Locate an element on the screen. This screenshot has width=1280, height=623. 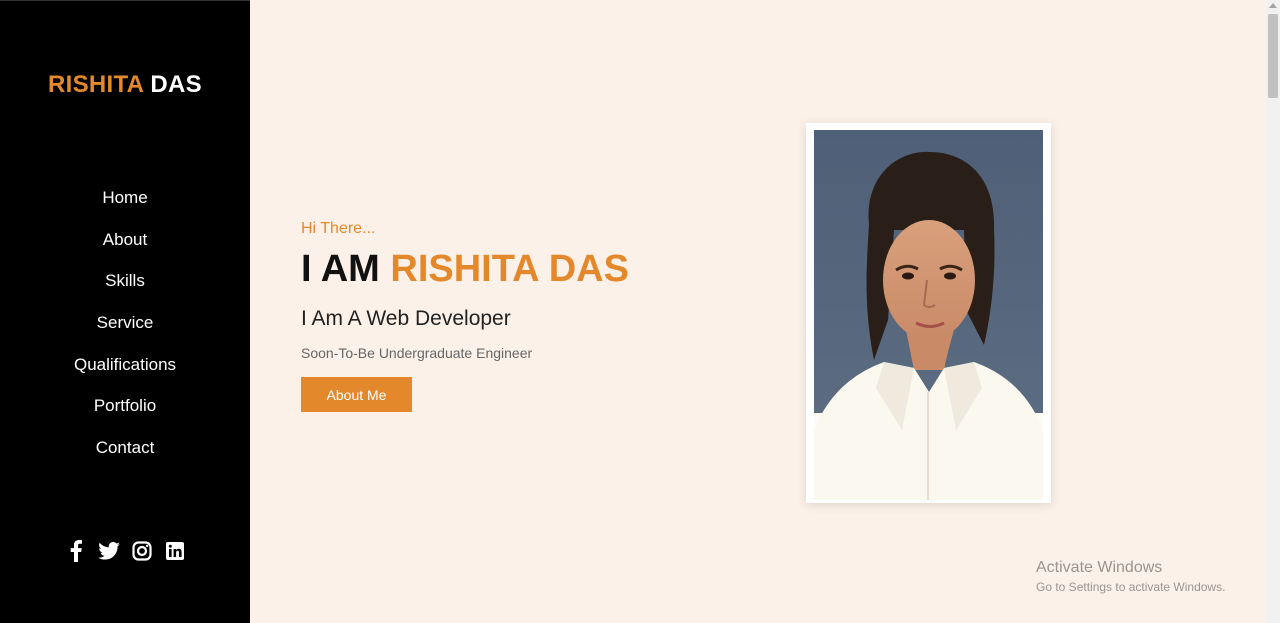
about-me-button: About Me is located at coordinates (356, 394).